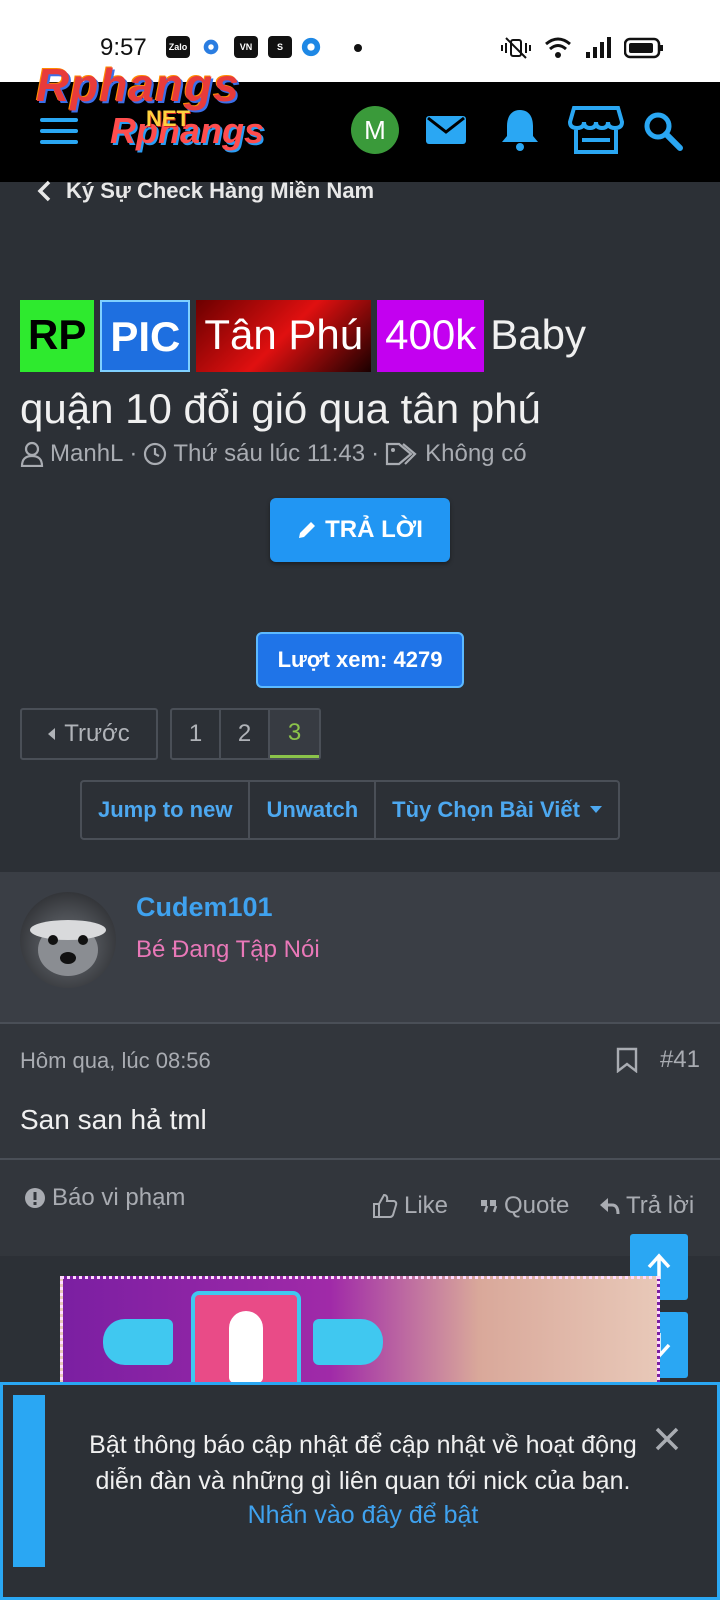 The image size is (720, 1600). I want to click on site-logo-net: NET, so click(168, 118).